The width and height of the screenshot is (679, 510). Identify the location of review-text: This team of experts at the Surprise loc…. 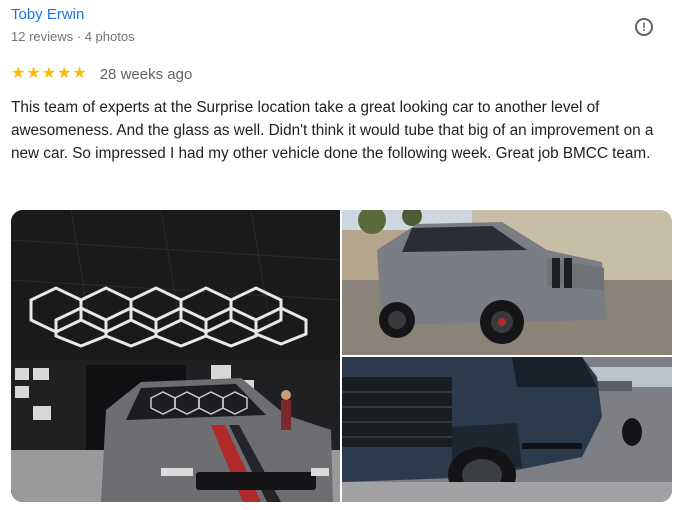
(332, 130).